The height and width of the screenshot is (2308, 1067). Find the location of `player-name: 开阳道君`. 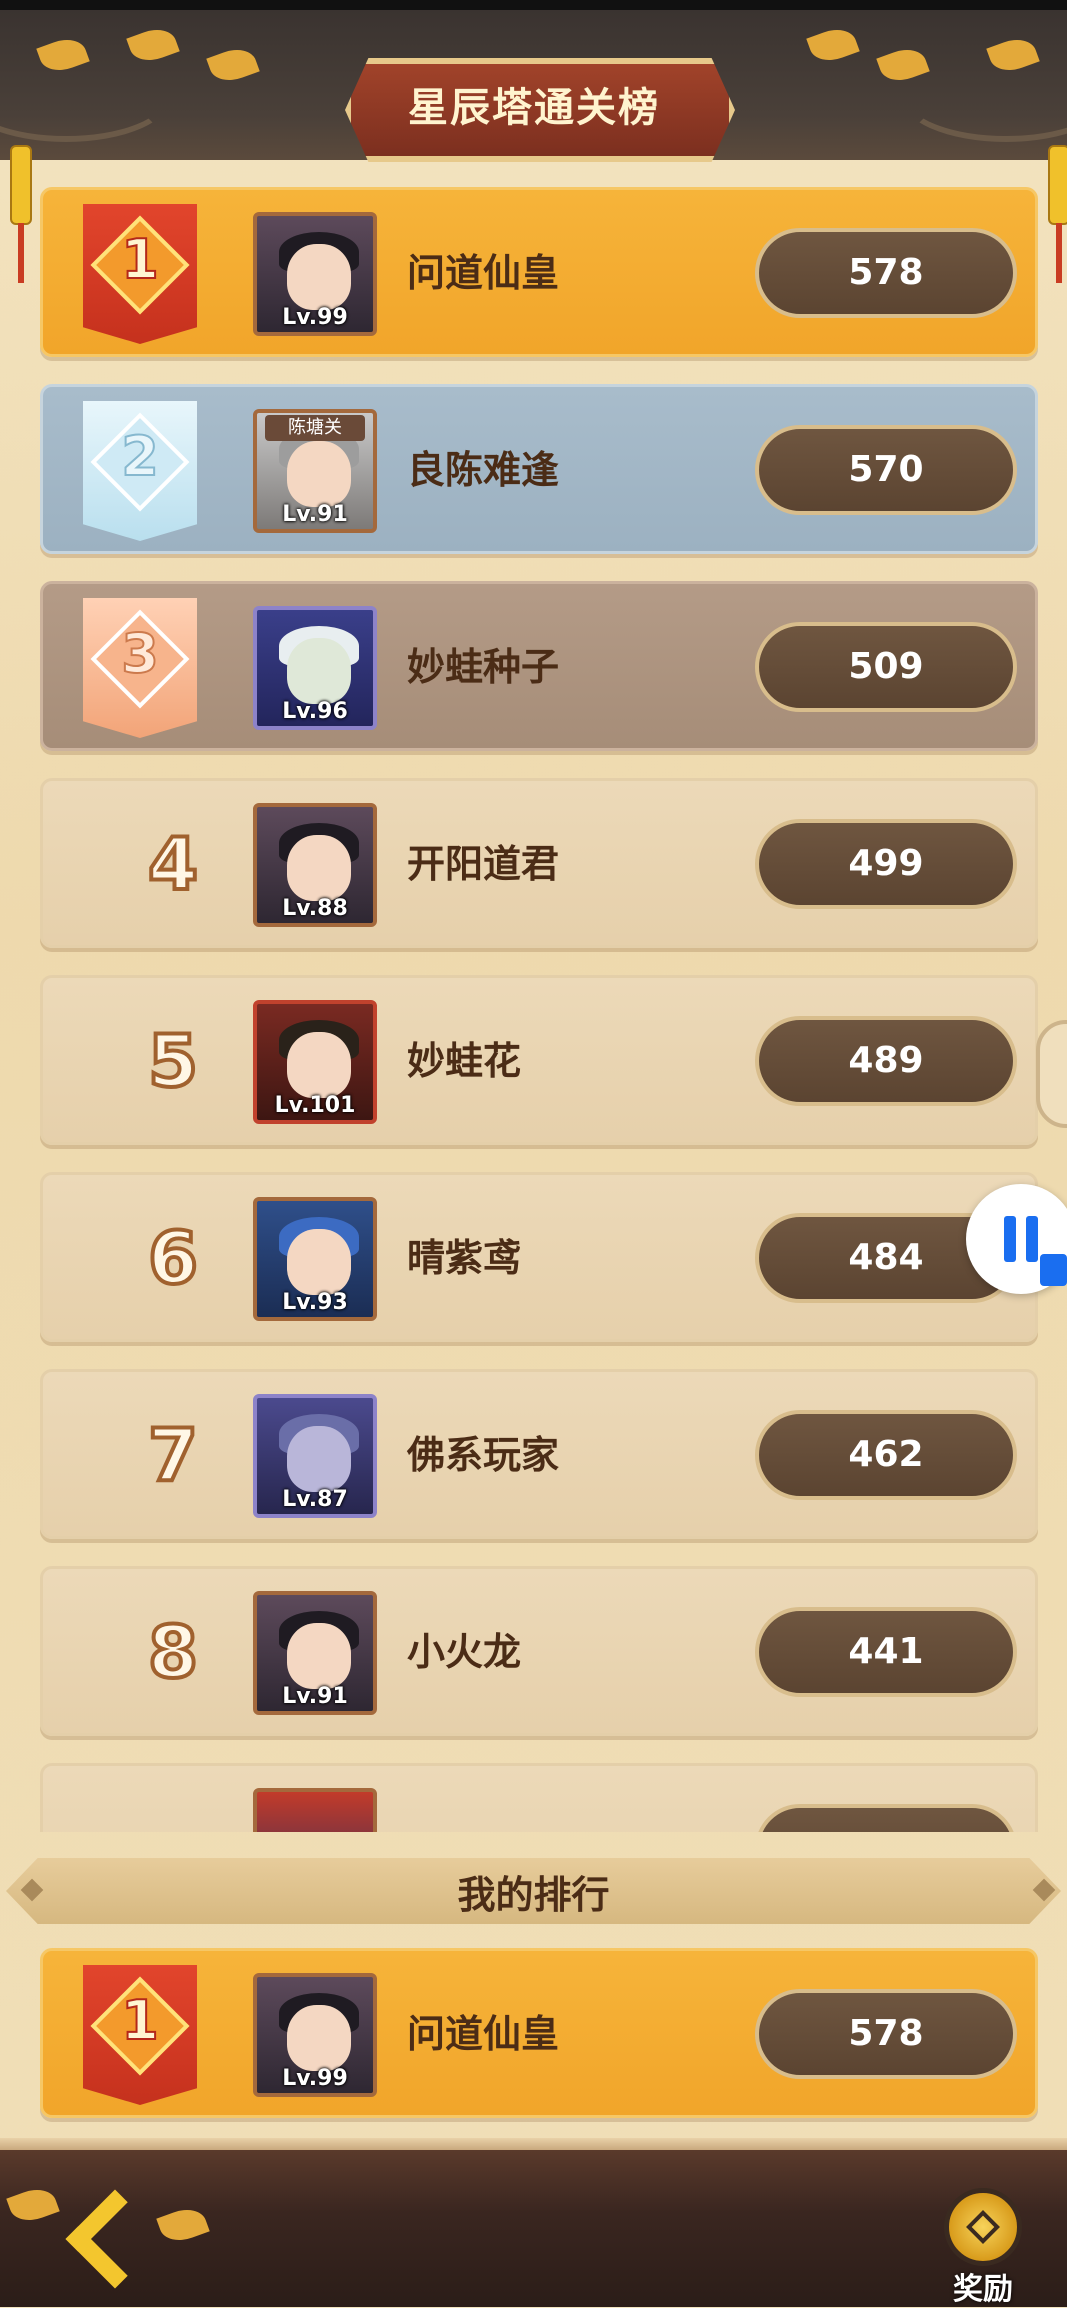

player-name: 开阳道君 is located at coordinates (483, 864).